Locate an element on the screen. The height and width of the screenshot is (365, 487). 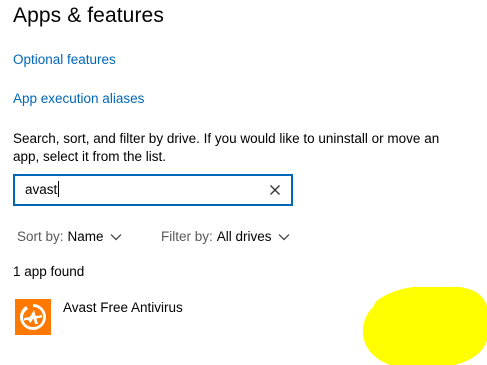
avast-icon is located at coordinates (33, 317).